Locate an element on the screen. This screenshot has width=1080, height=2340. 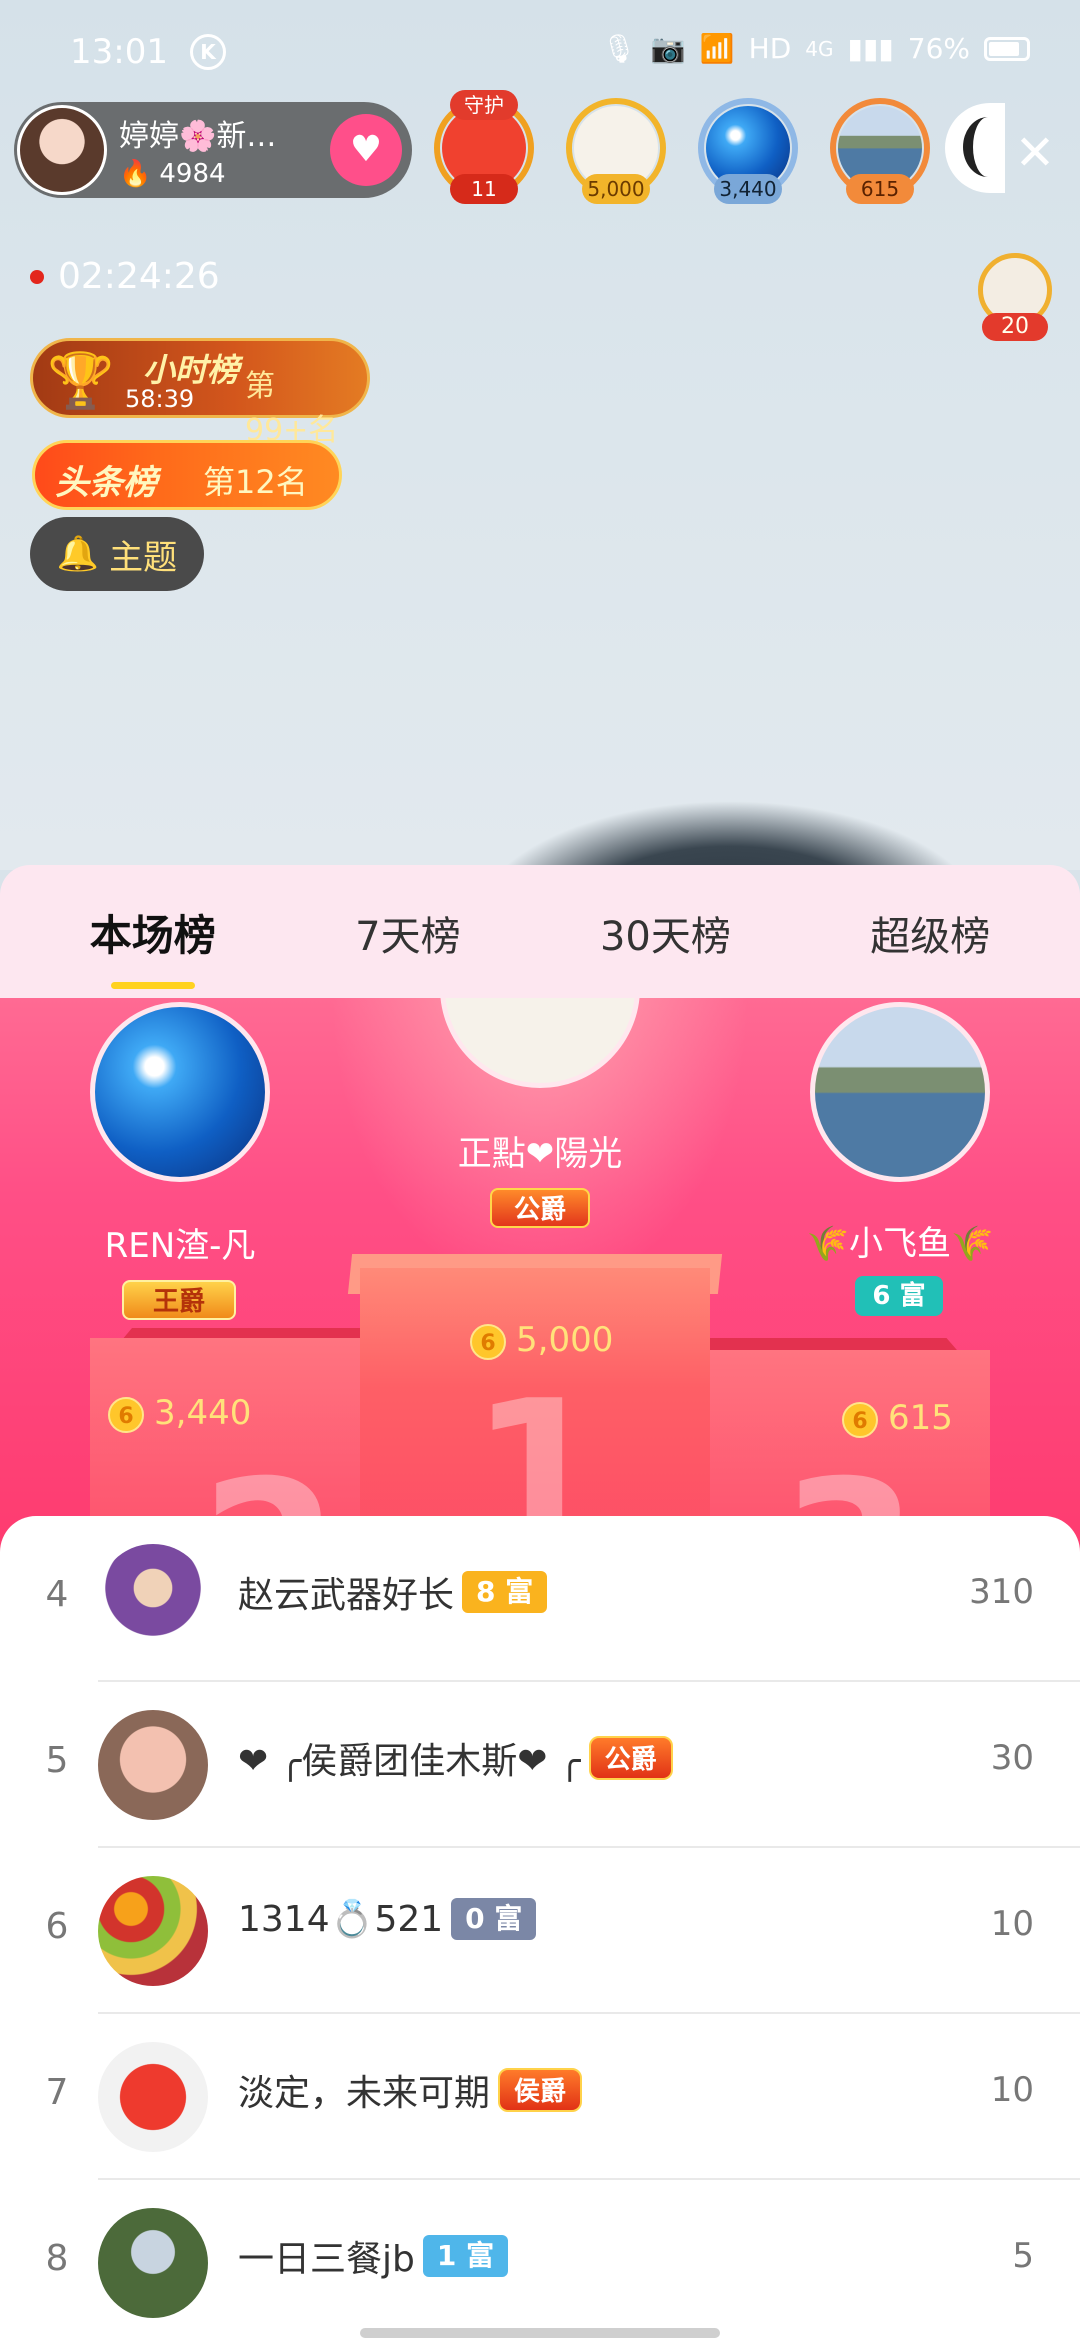
topic-button: 🔔 主题 is located at coordinates (117, 554).